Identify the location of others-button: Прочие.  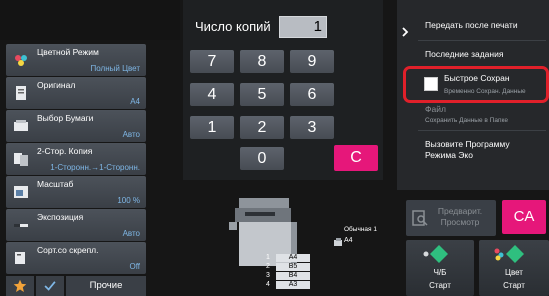
(106, 286).